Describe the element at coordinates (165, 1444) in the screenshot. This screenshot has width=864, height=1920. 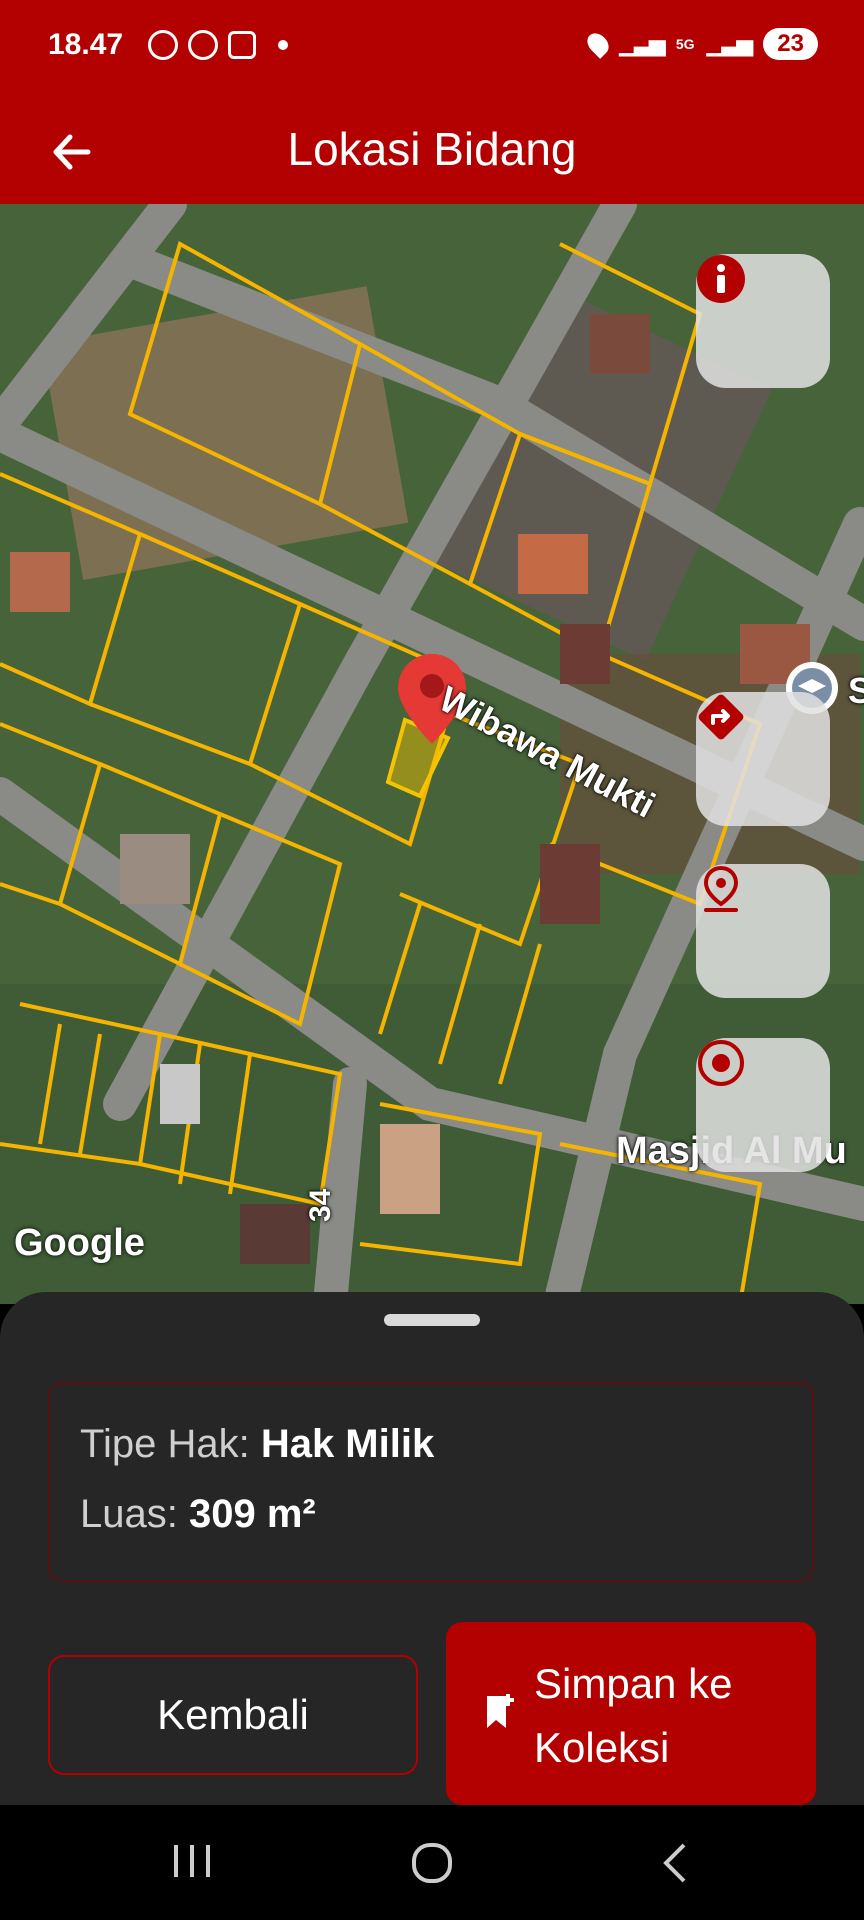
I see `rights-type-label: Tipe Hak:` at that location.